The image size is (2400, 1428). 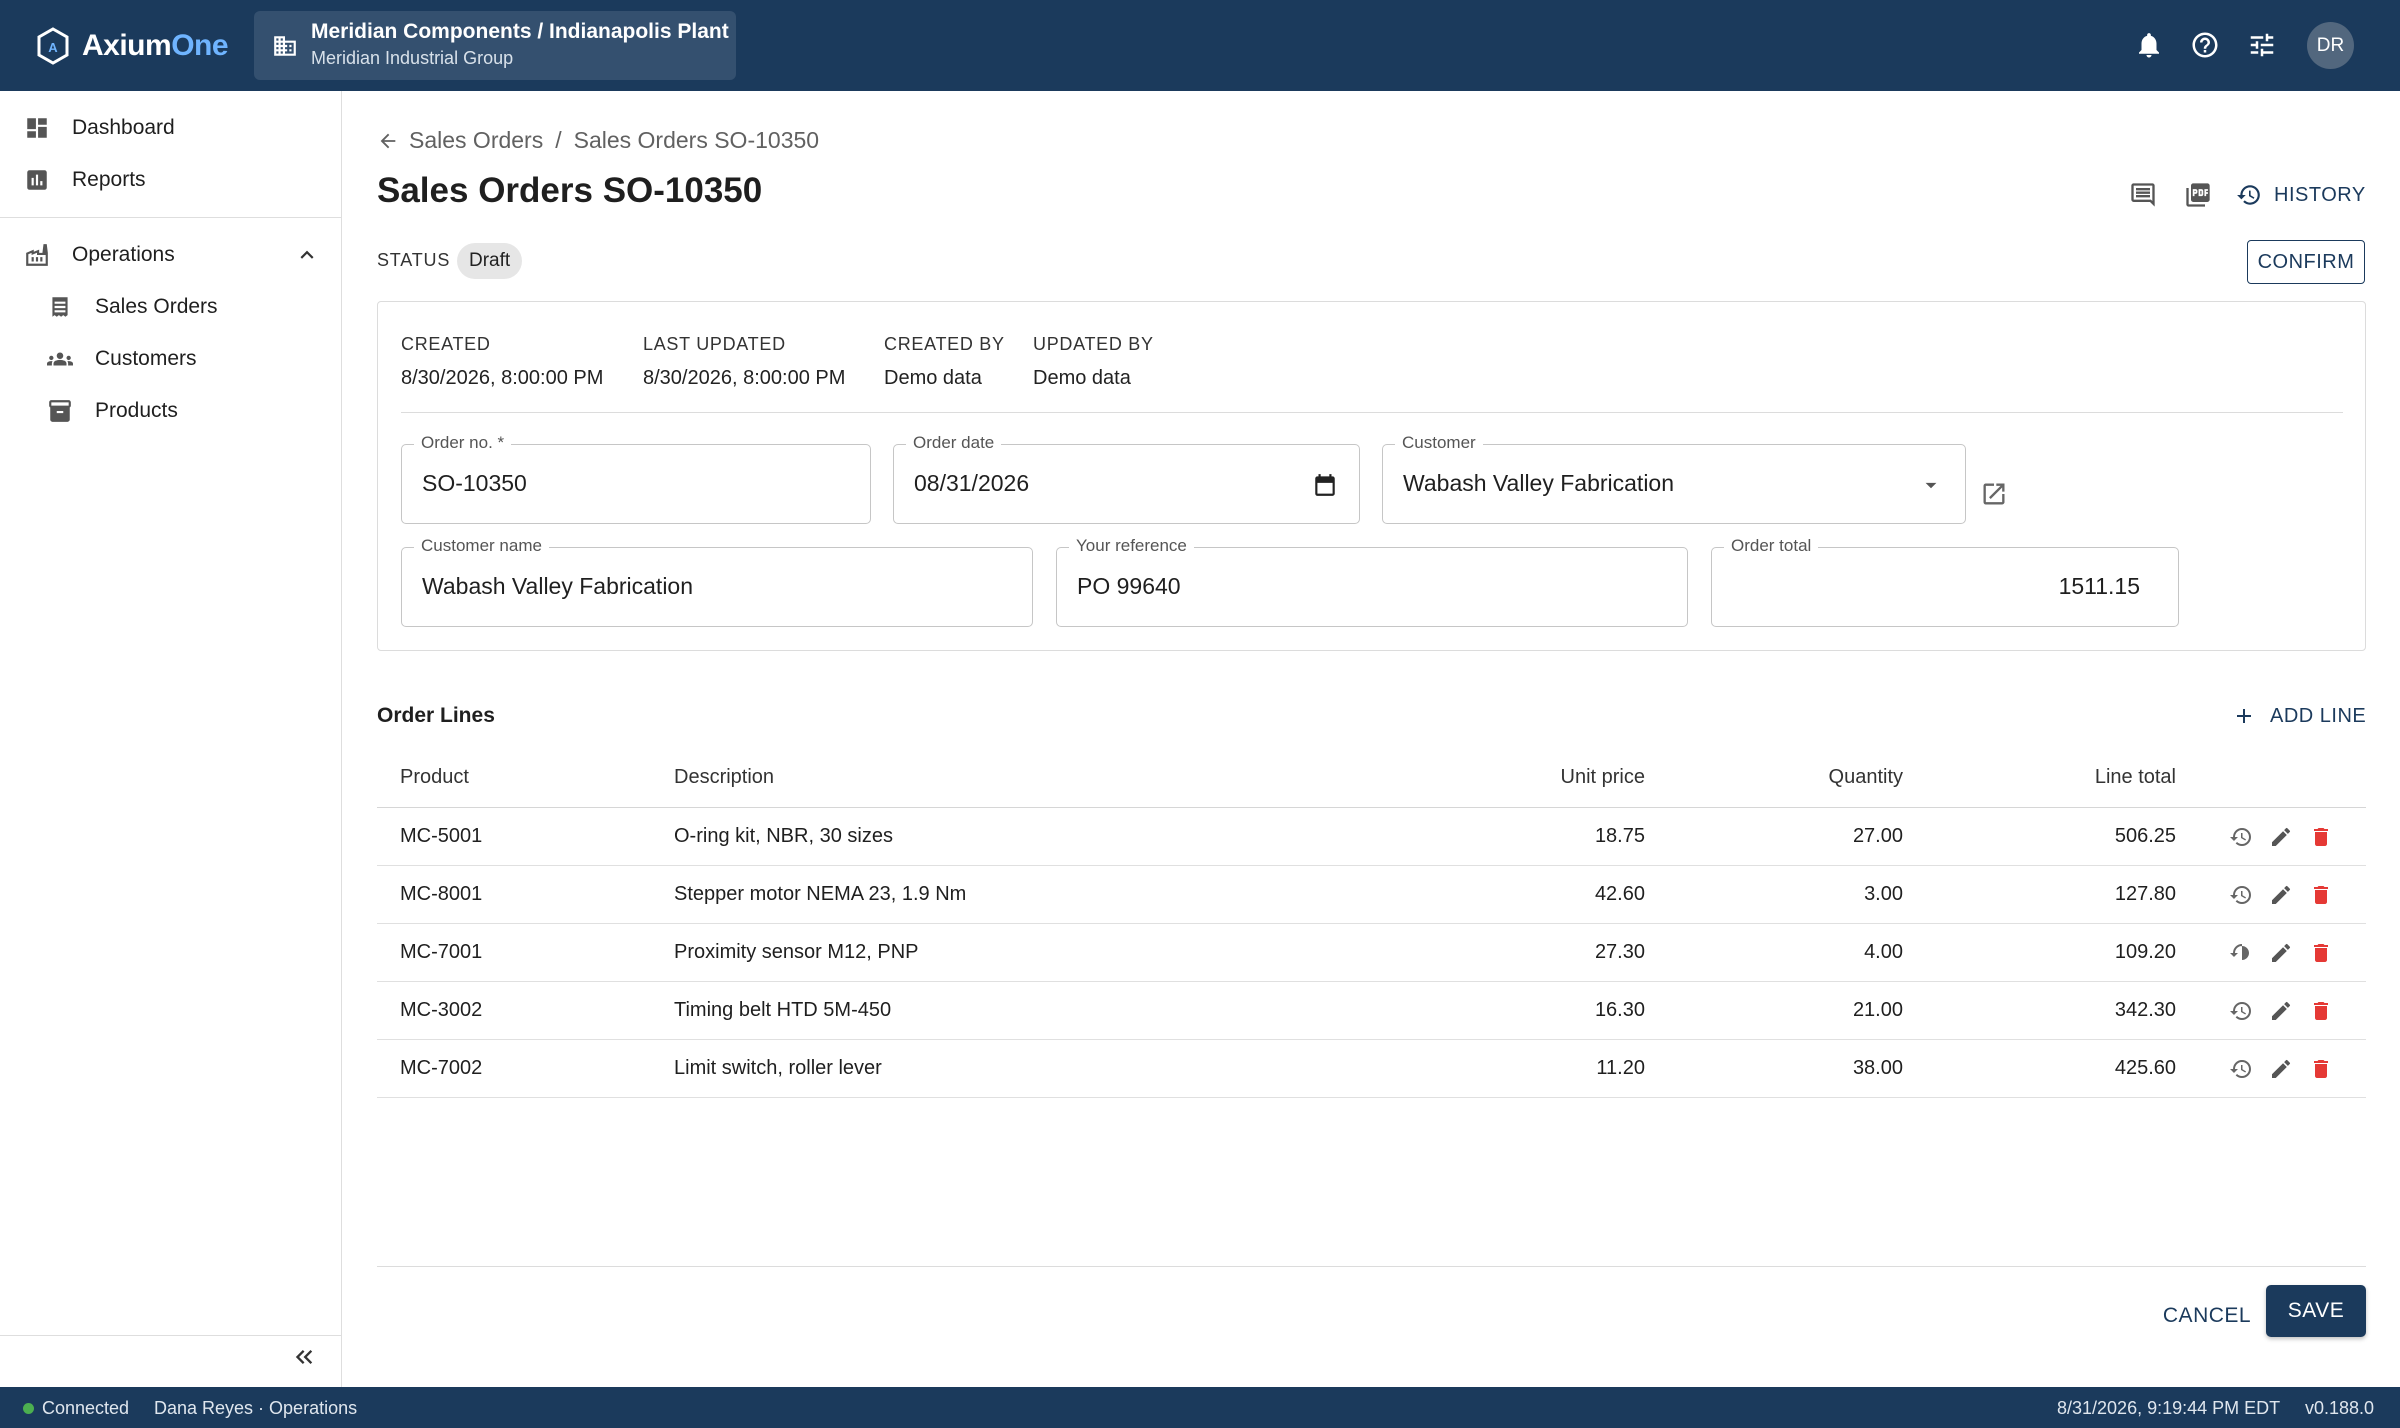 What do you see at coordinates (778, 1068) in the screenshot?
I see `cell-description: Limit switch, roller lever` at bounding box center [778, 1068].